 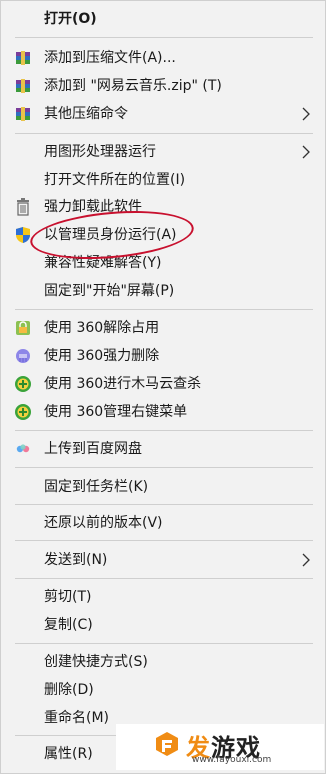 I want to click on baidu-netdisk-icon, so click(x=23, y=449).